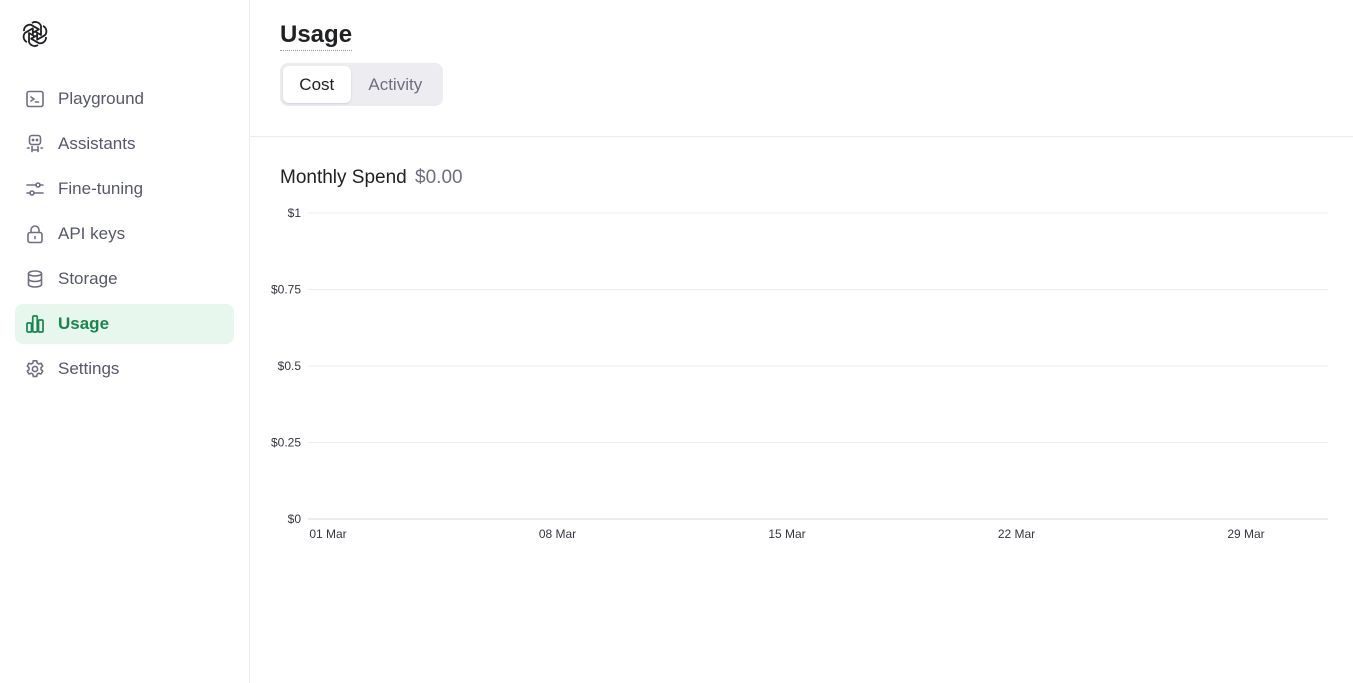 The image size is (1353, 683). Describe the element at coordinates (35, 369) in the screenshot. I see `gear-icon` at that location.